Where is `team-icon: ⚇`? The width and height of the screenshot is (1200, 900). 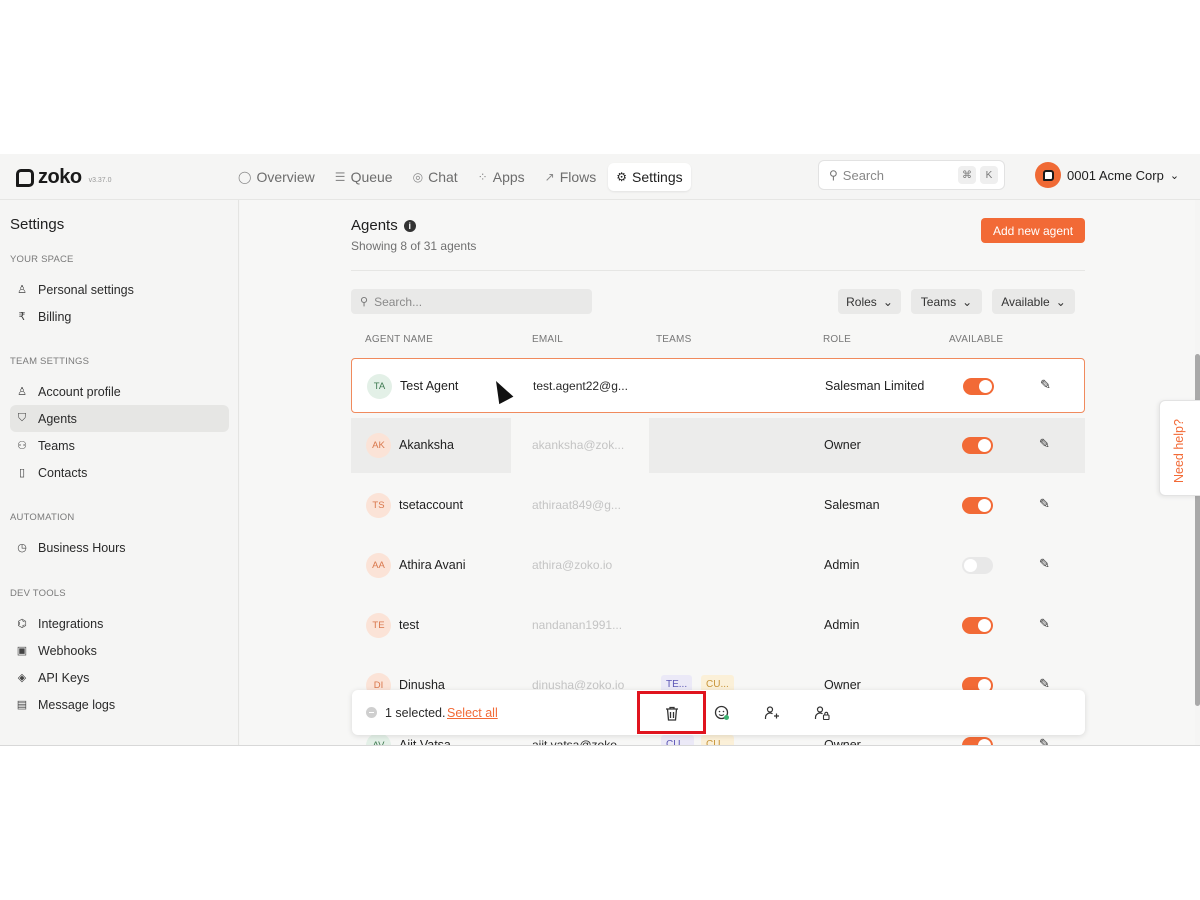 team-icon: ⚇ is located at coordinates (22, 446).